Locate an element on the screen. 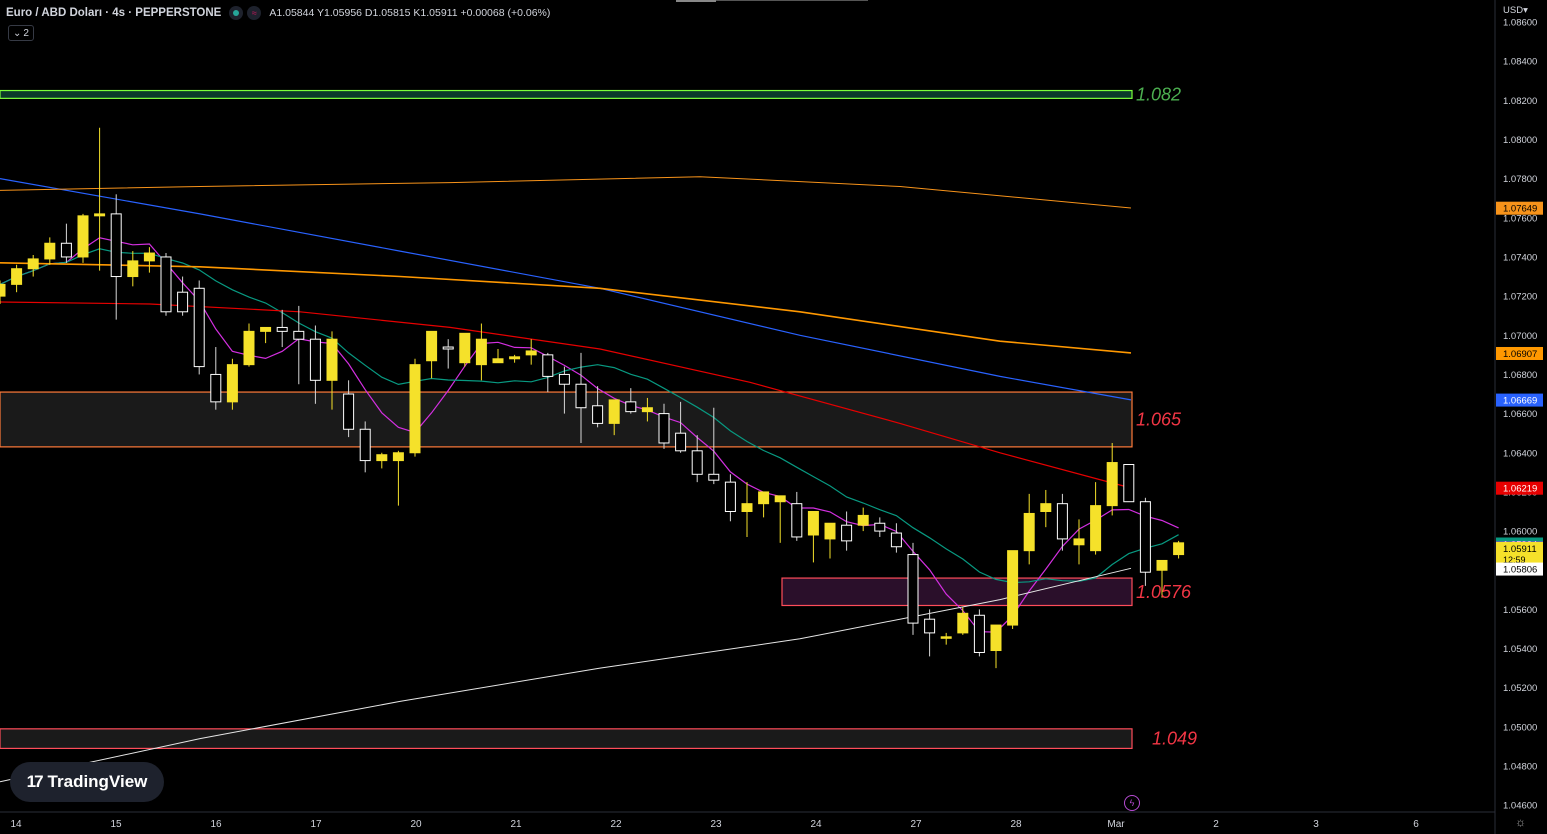 Image resolution: width=1547 pixels, height=834 pixels. time-tick-label: 6 is located at coordinates (1416, 824).